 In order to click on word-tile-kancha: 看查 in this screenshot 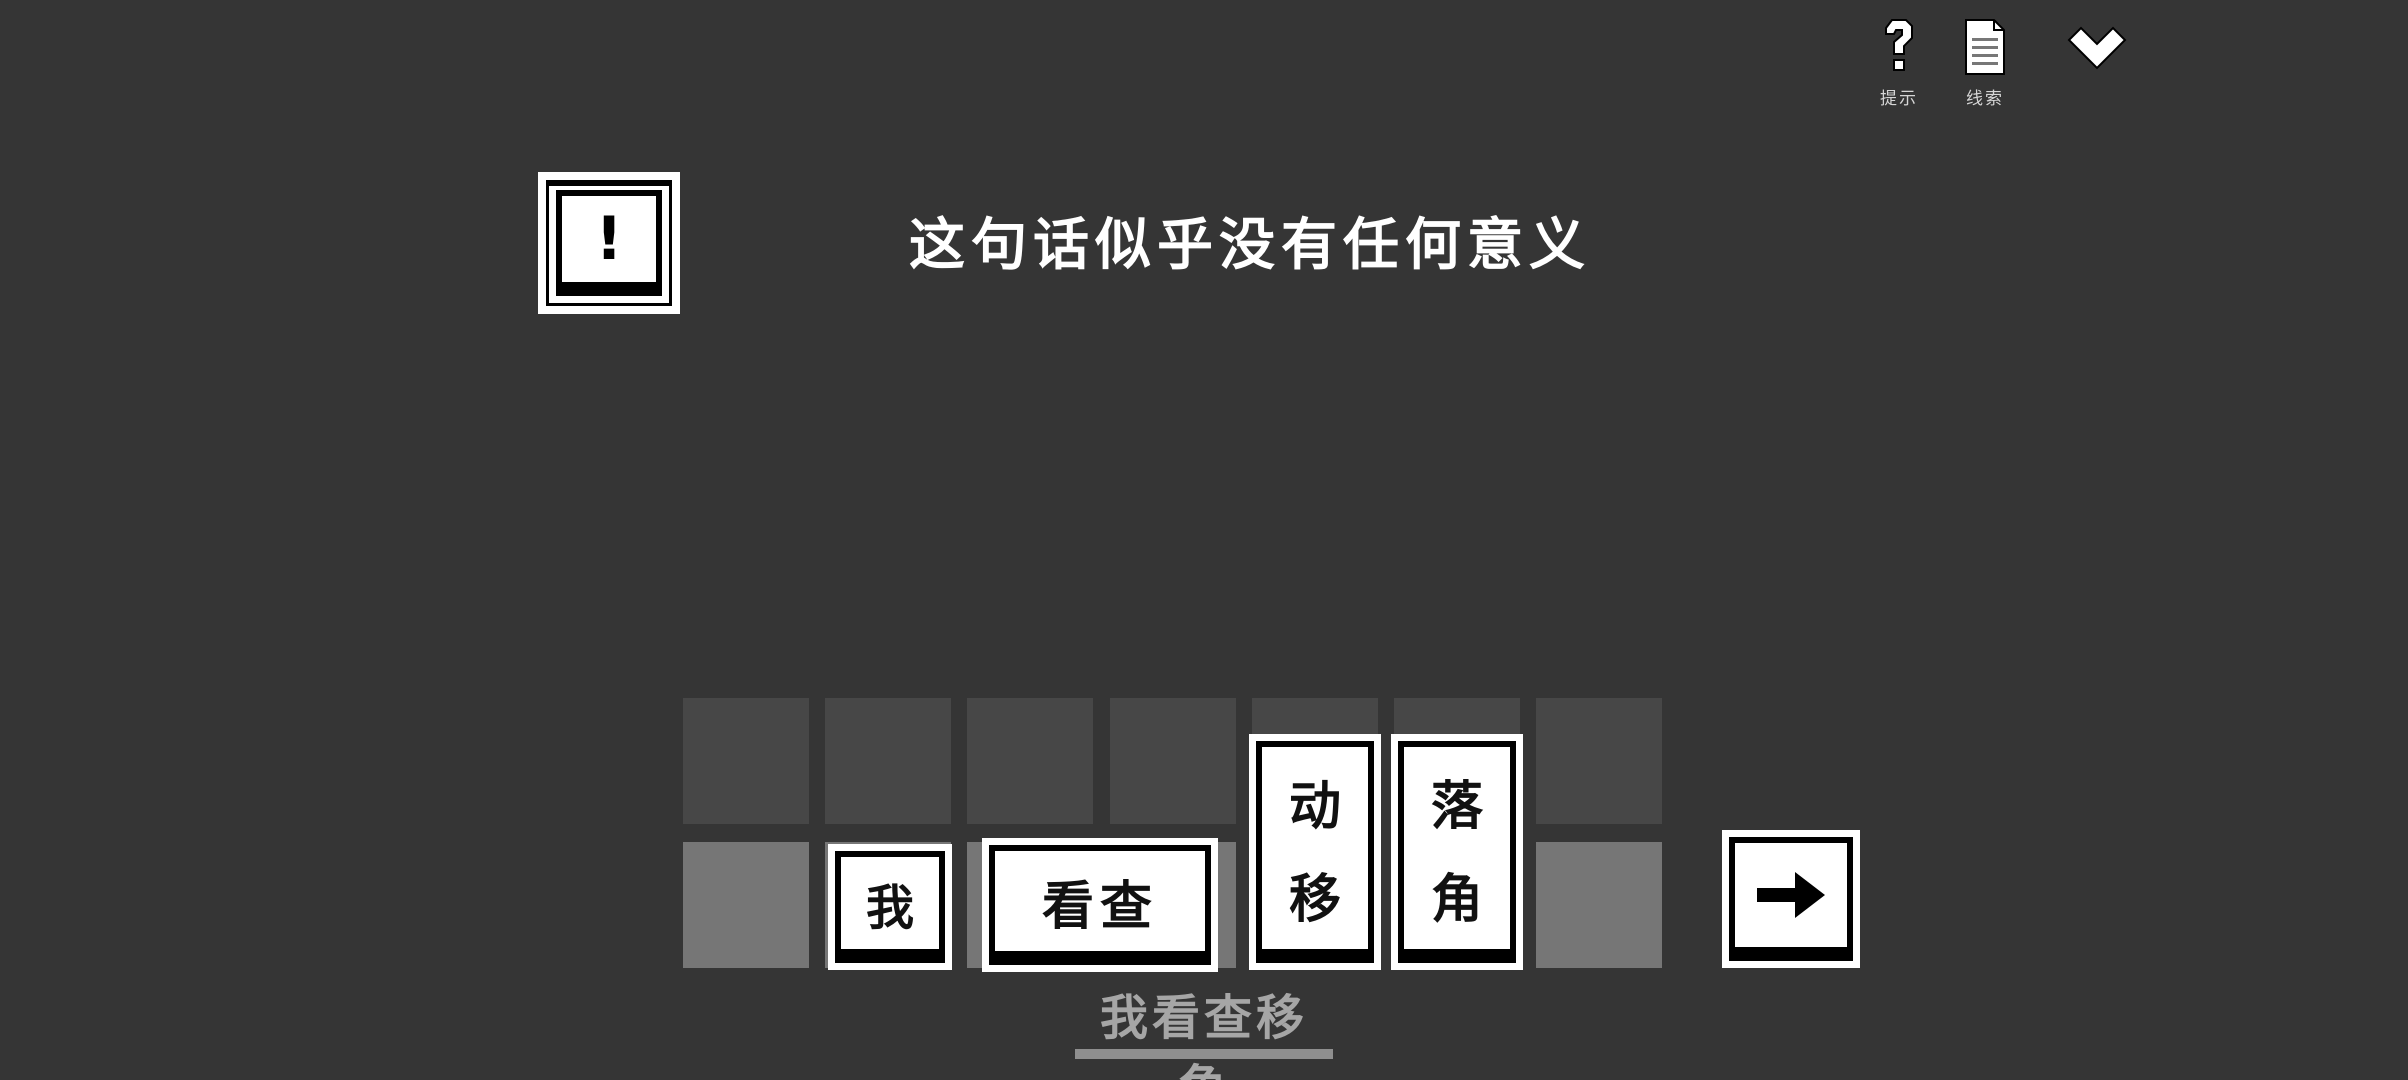, I will do `click(1100, 905)`.